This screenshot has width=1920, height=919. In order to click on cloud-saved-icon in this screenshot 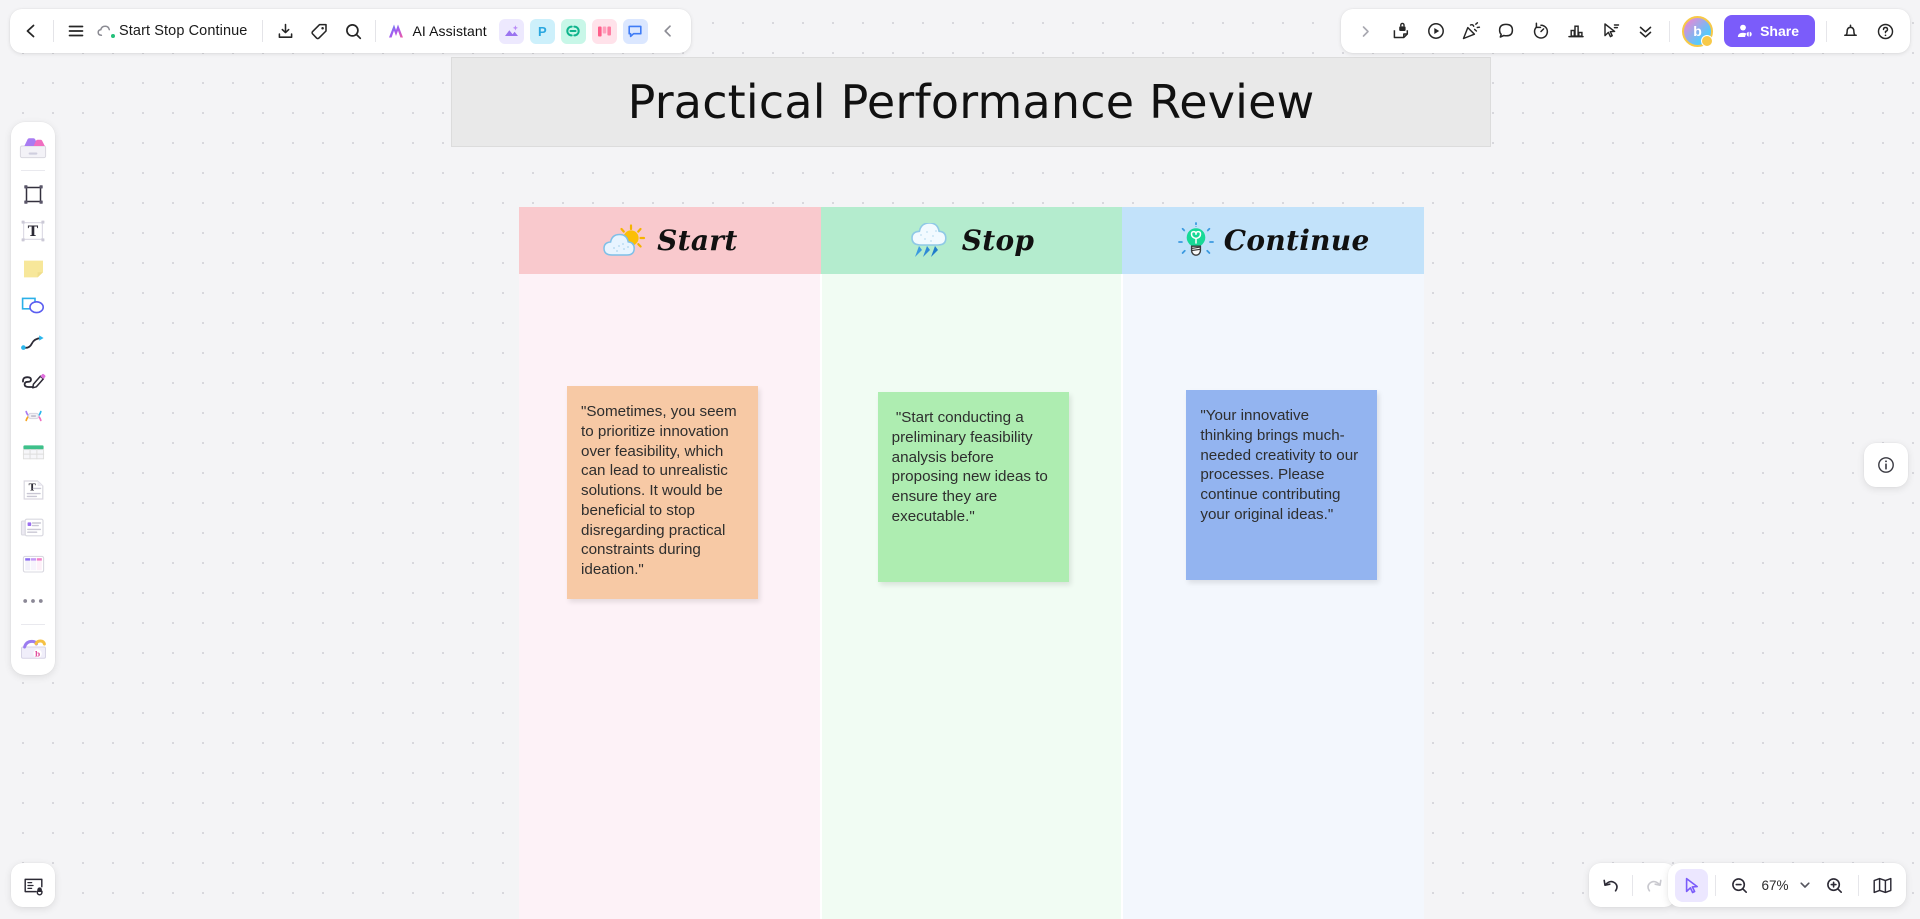, I will do `click(106, 31)`.